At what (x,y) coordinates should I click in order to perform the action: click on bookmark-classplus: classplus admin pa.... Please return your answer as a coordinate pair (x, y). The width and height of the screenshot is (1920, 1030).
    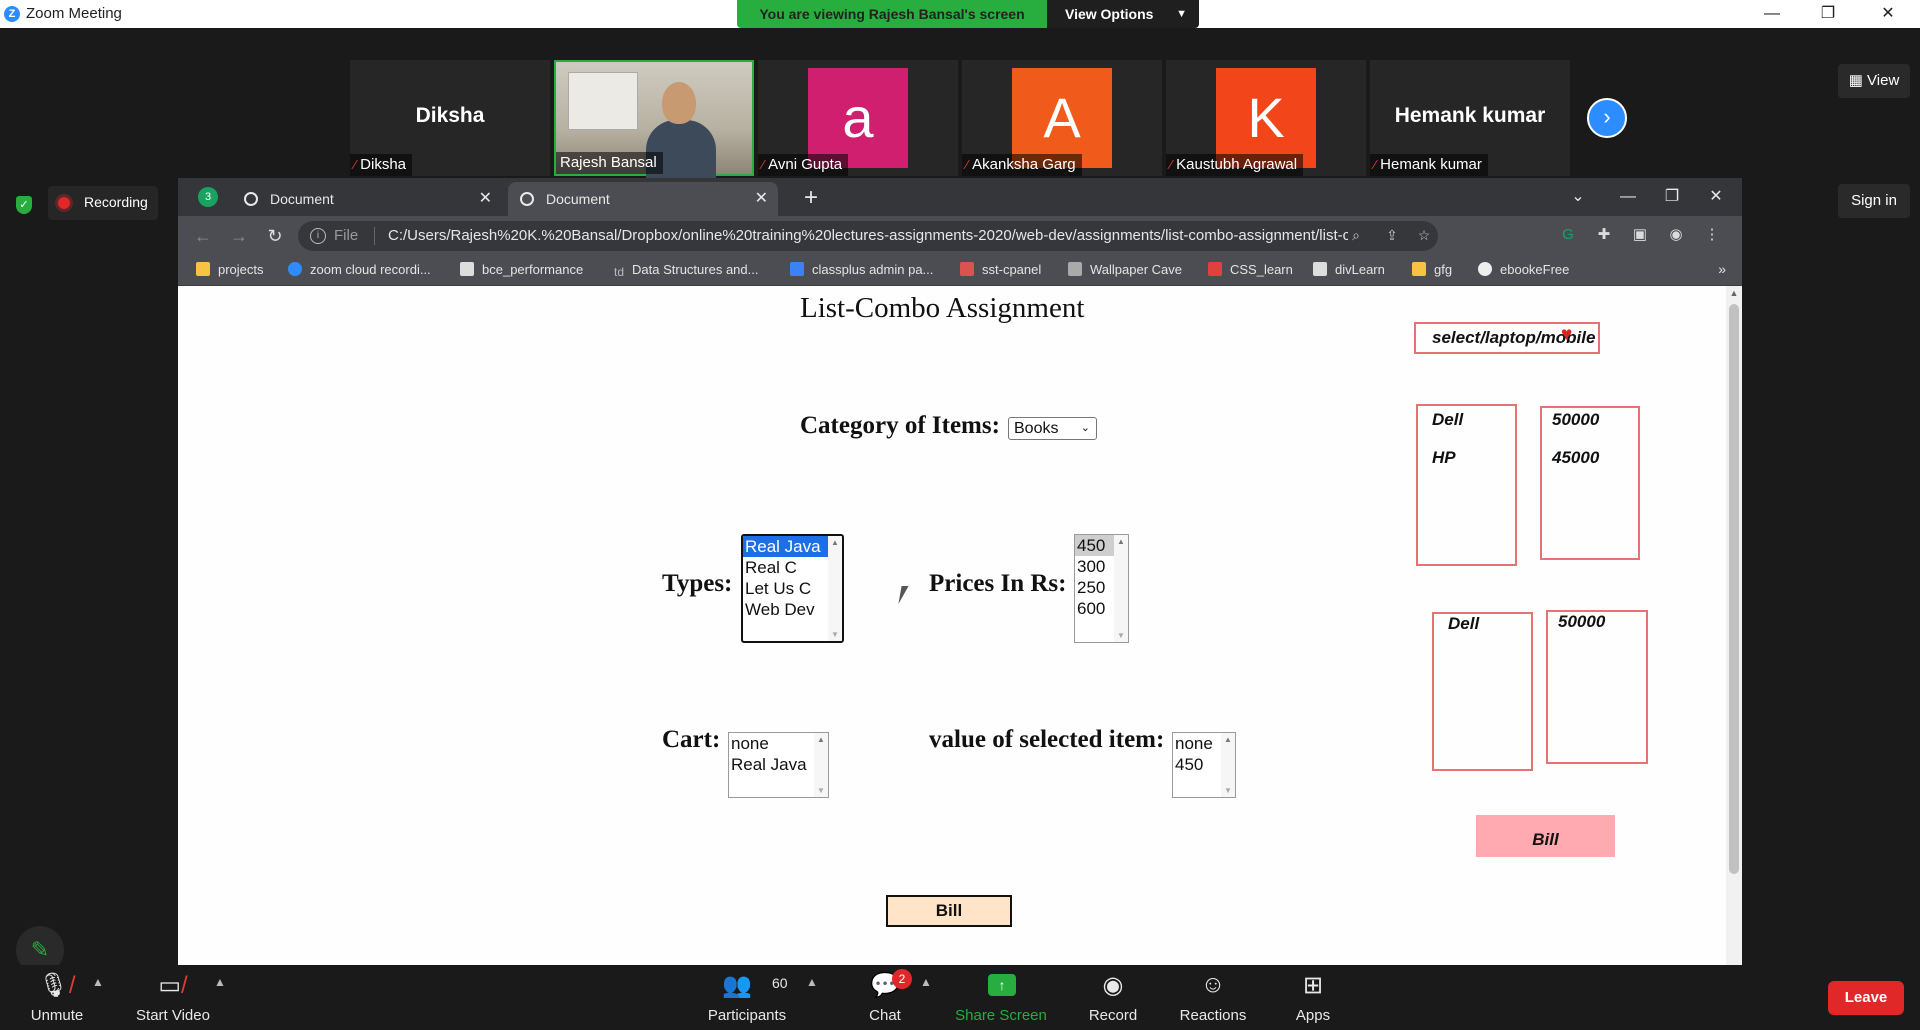
    Looking at the image, I should click on (861, 269).